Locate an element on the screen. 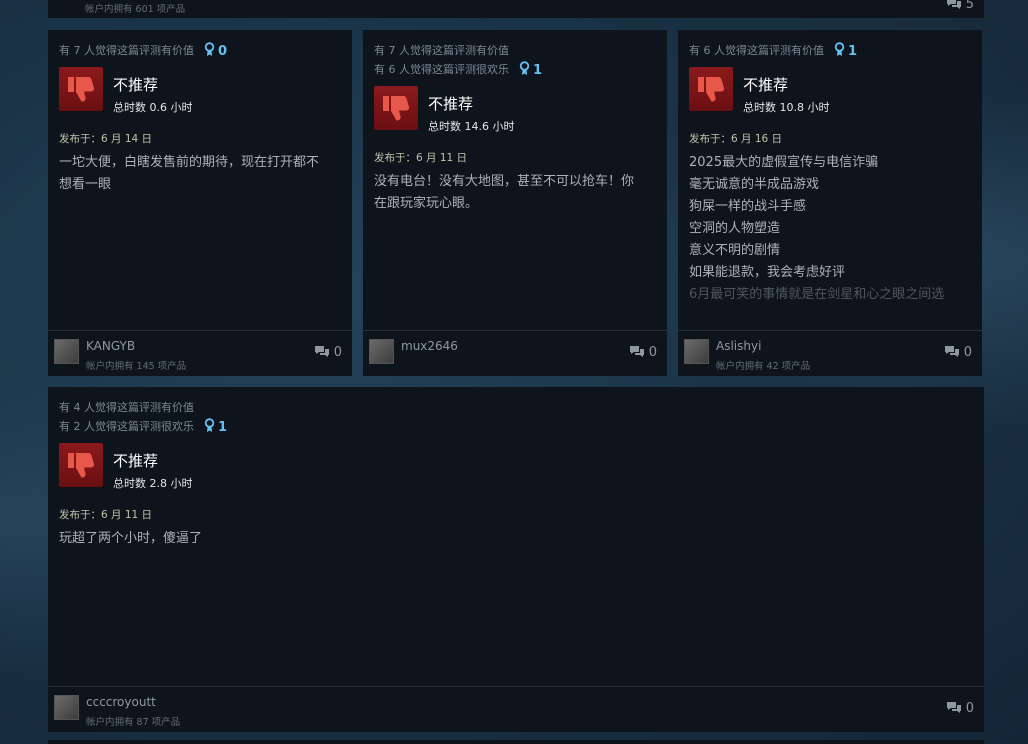 This screenshot has height=744, width=1028. comment-button: 5 is located at coordinates (960, 6).